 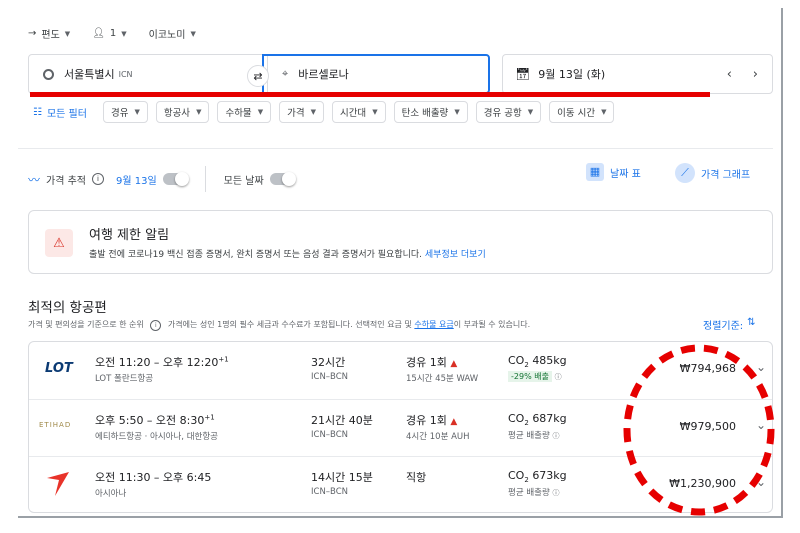 I want to click on price-graph-button: ⟋ 가격 그래프, so click(x=712, y=173).